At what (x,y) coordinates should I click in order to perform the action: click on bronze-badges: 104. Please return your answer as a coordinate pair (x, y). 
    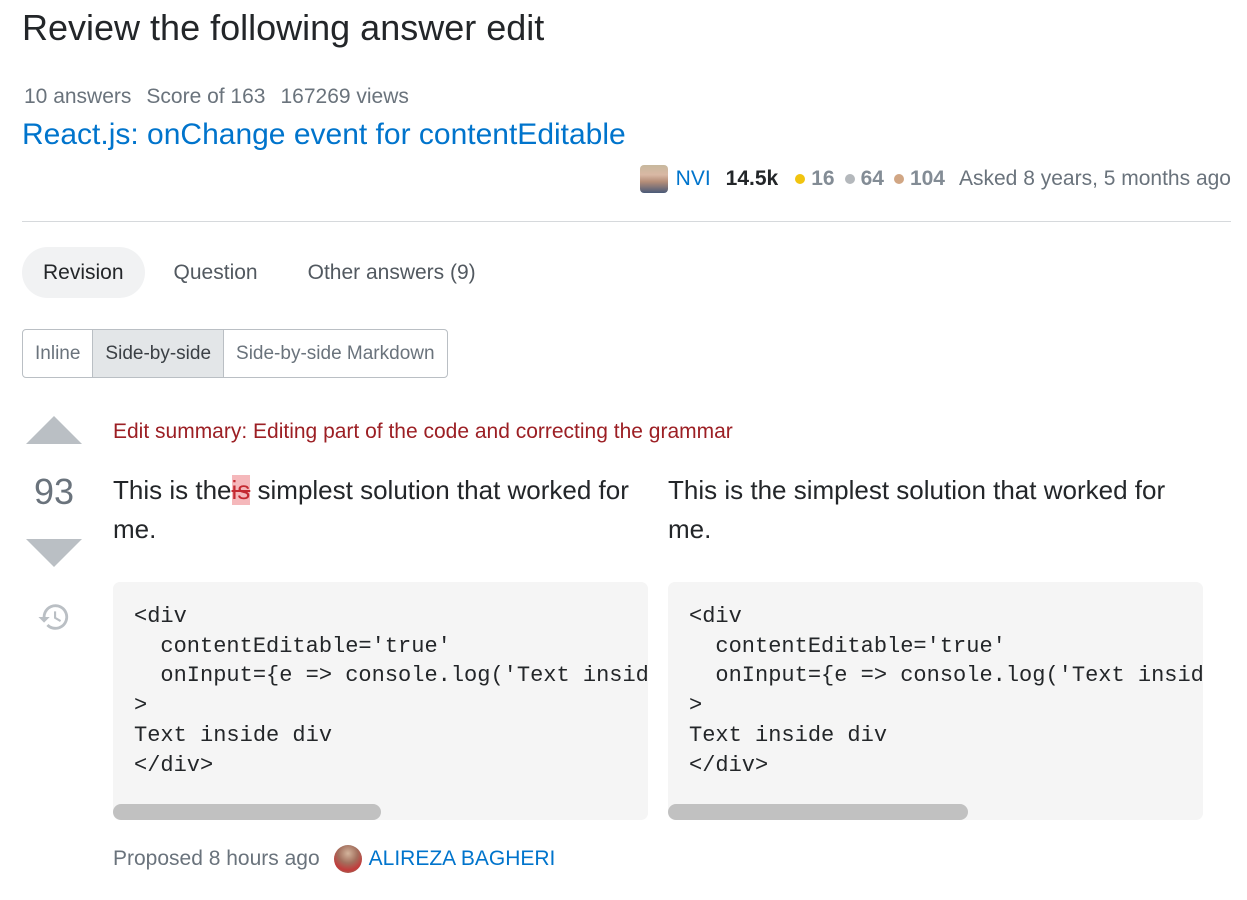
    Looking at the image, I should click on (919, 179).